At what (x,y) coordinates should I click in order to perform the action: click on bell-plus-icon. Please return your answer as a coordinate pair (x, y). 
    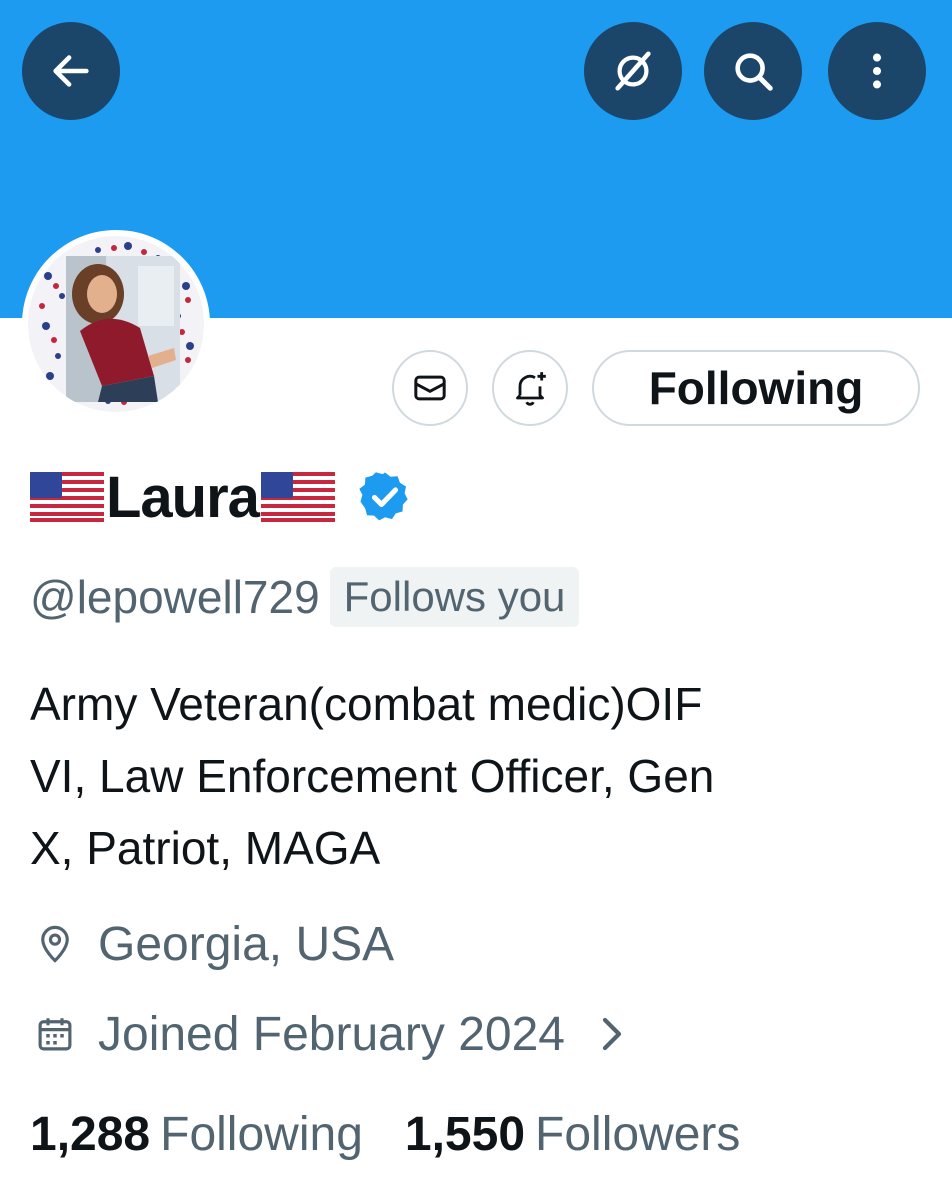
    Looking at the image, I should click on (531, 389).